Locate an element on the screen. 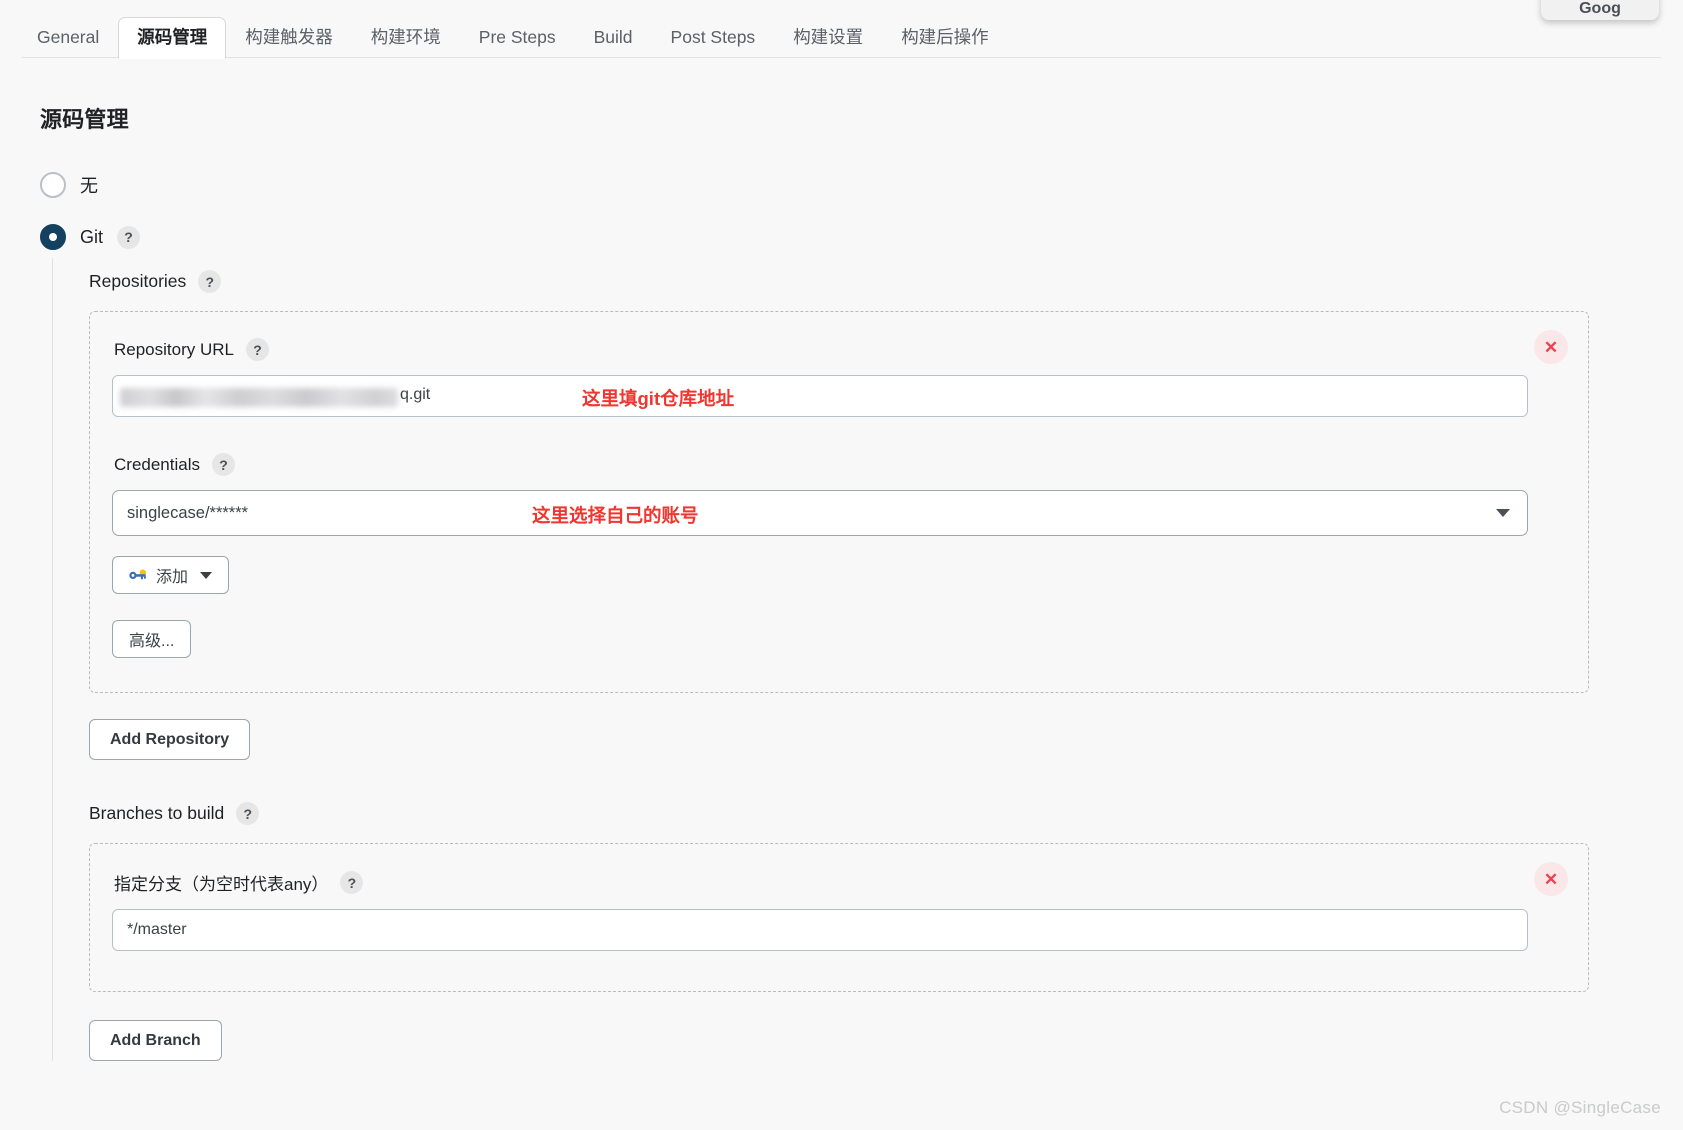 The image size is (1683, 1130). credentials-select: singlecase/****** is located at coordinates (820, 513).